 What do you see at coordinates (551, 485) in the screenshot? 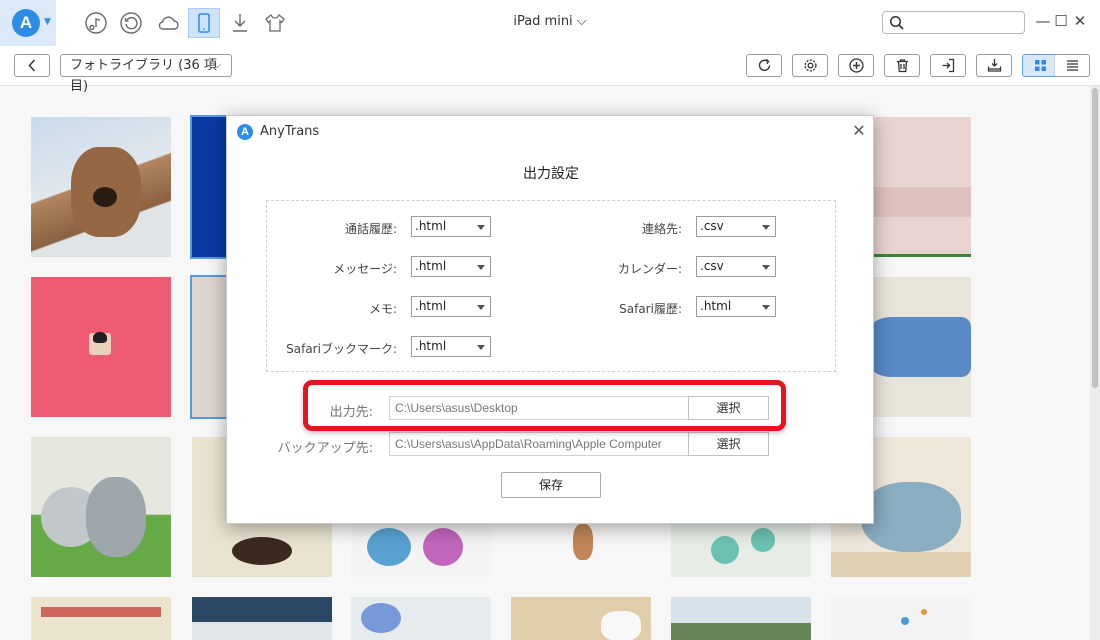
I see `save-button: 保存` at bounding box center [551, 485].